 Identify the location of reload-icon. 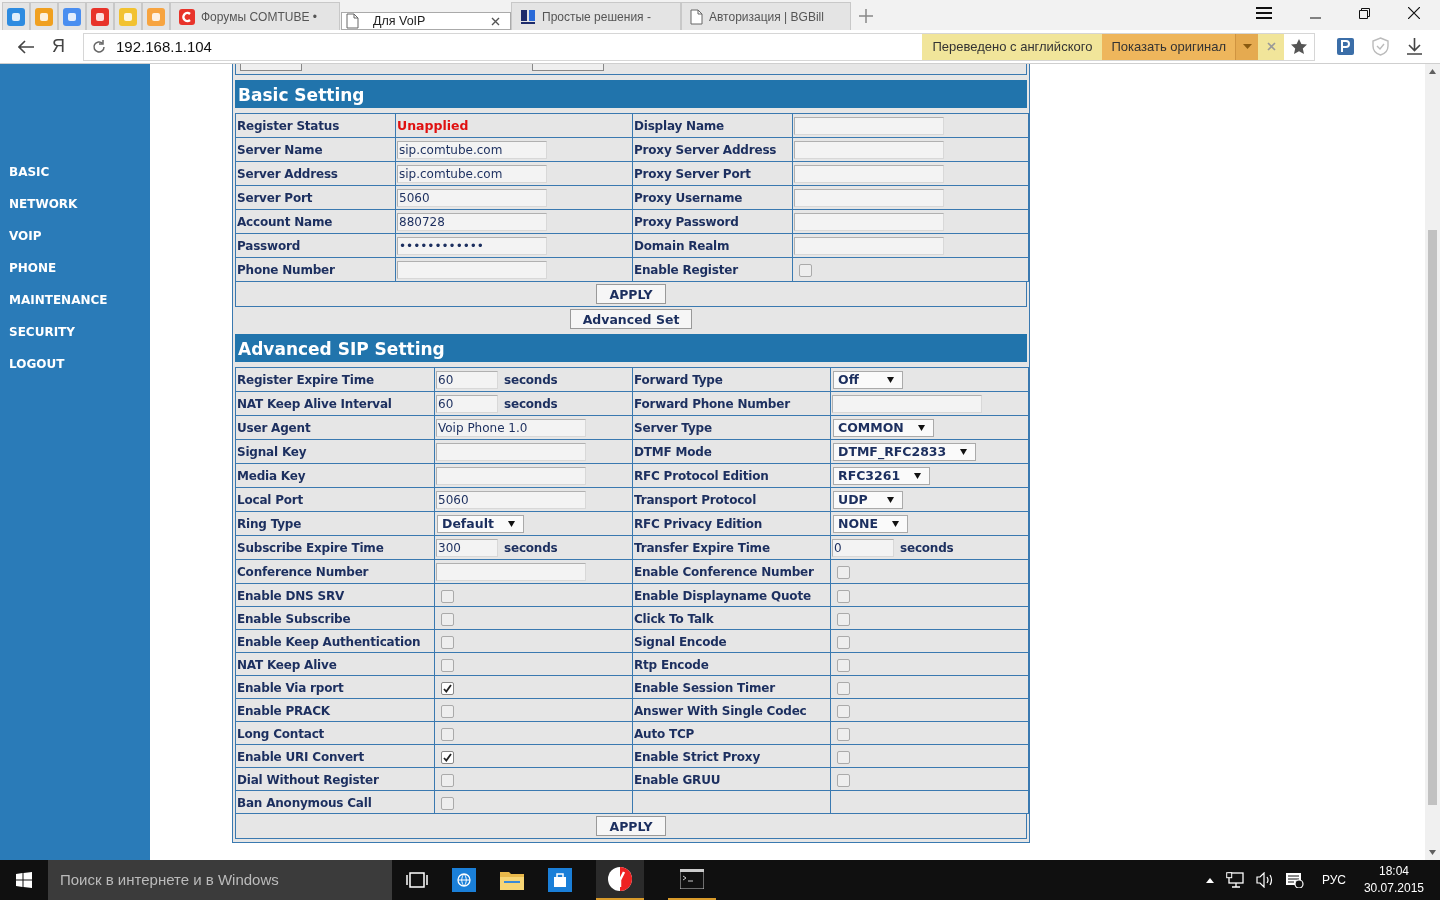
(99, 46).